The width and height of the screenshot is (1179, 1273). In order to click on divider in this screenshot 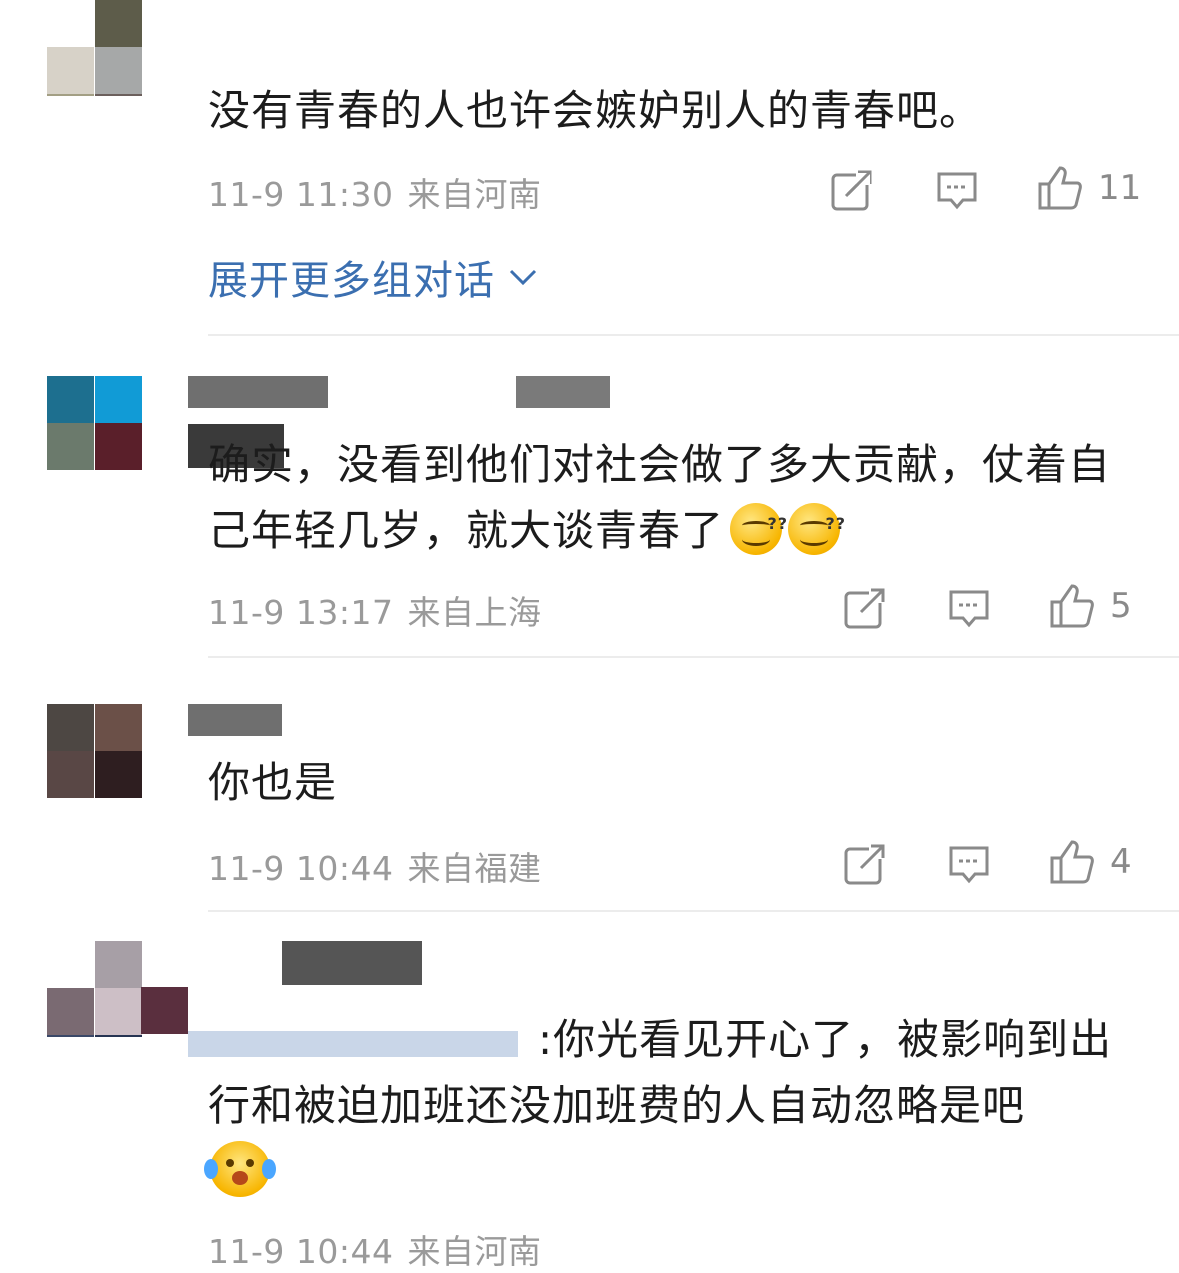, I will do `click(693, 911)`.